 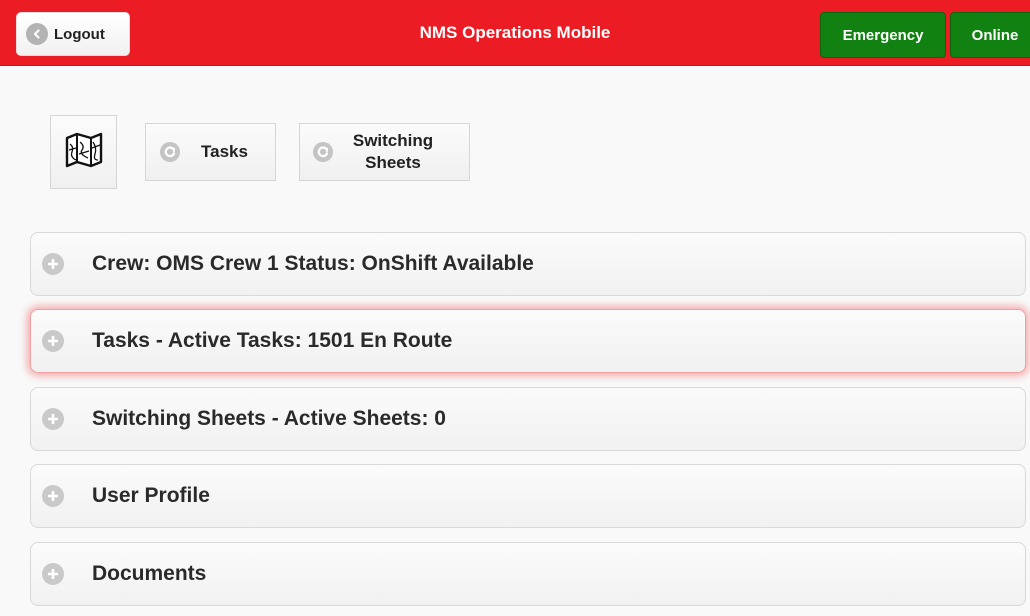 I want to click on online-status-button: Online, so click(x=990, y=35).